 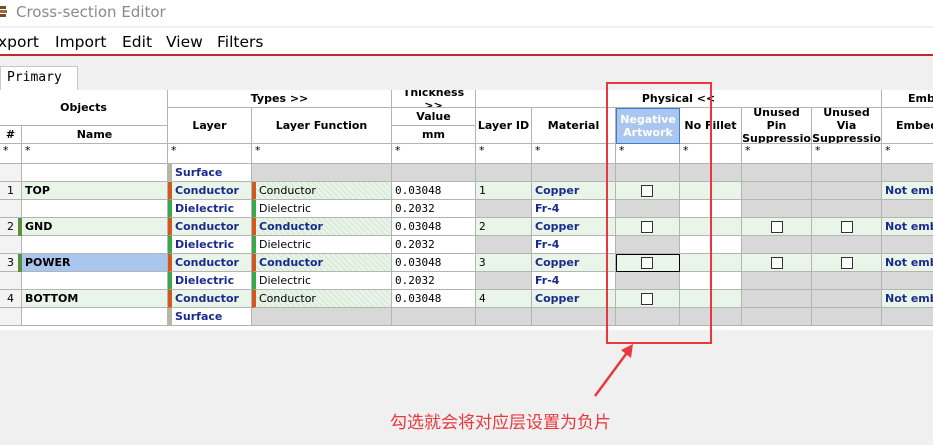 What do you see at coordinates (184, 42) in the screenshot?
I see `menu-view: View` at bounding box center [184, 42].